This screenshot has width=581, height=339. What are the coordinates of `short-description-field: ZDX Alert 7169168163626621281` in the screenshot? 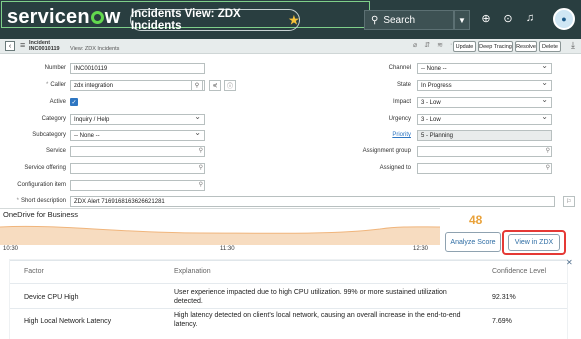 It's located at (312, 201).